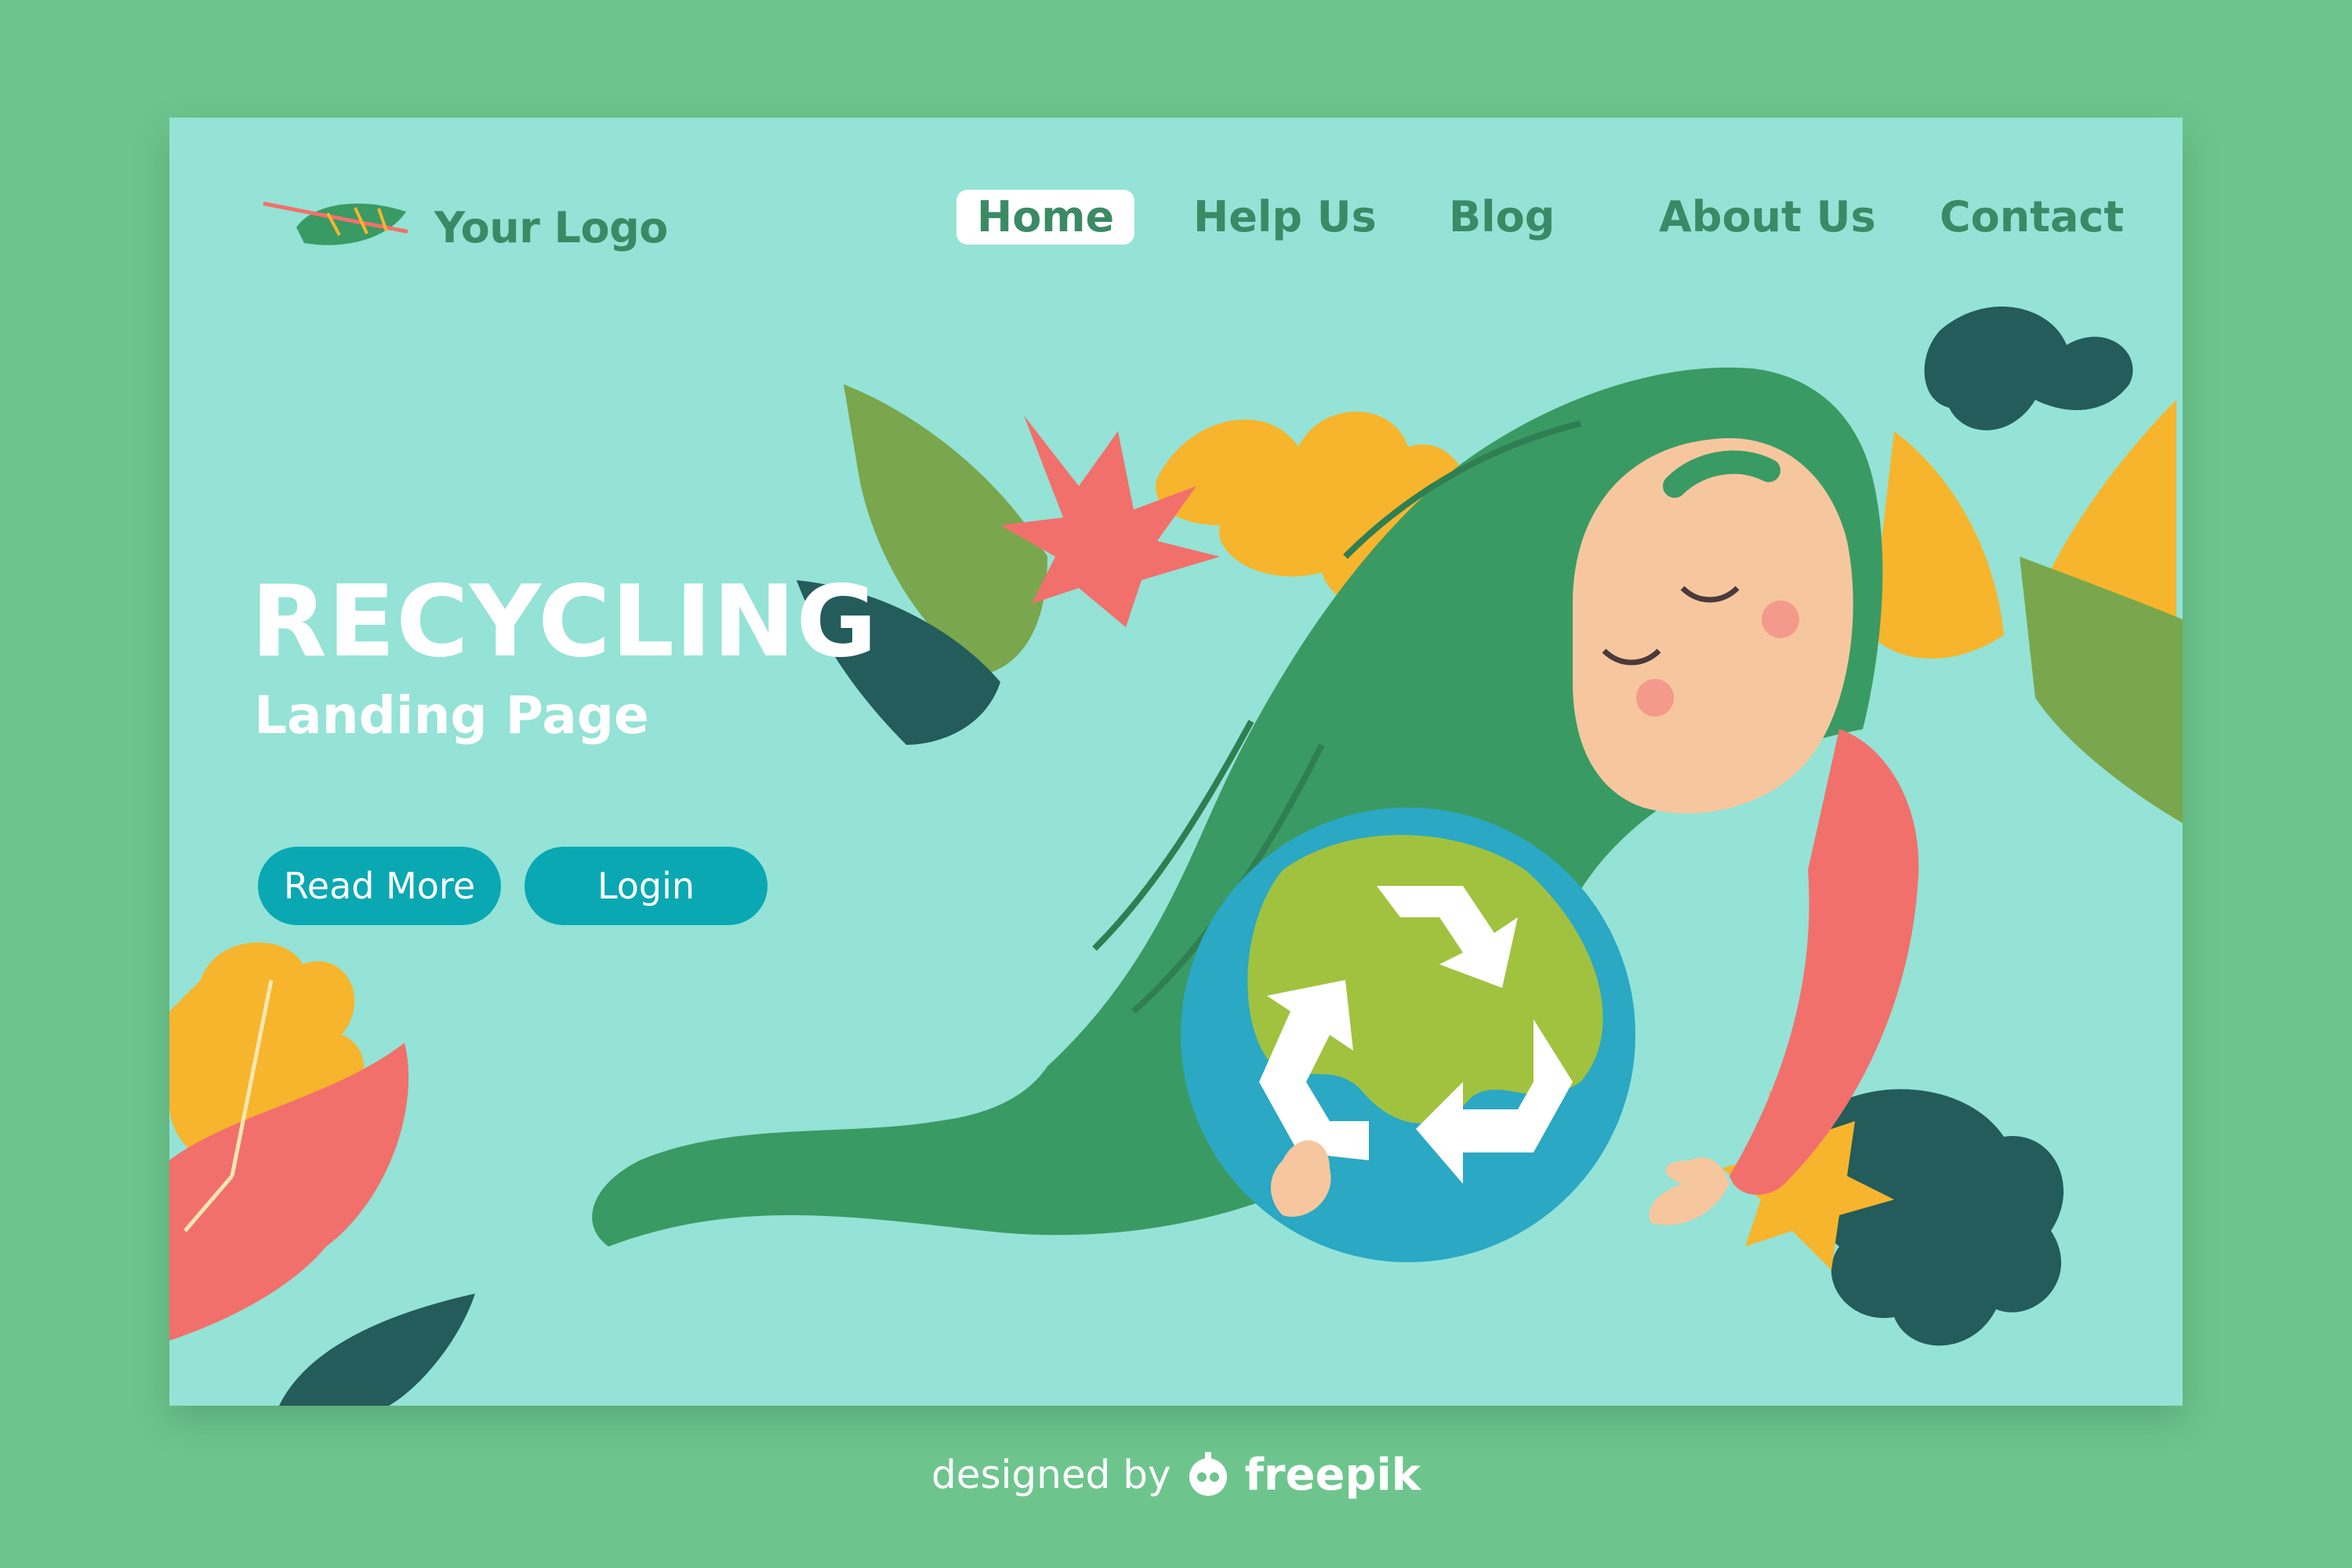 The height and width of the screenshot is (1568, 2352). Describe the element at coordinates (564, 621) in the screenshot. I see `hero-title: RECYCLING` at that location.